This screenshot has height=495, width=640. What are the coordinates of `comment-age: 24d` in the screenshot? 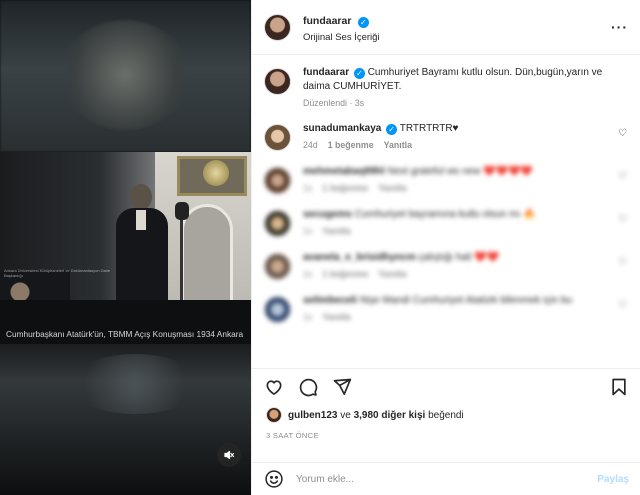 It's located at (310, 145).